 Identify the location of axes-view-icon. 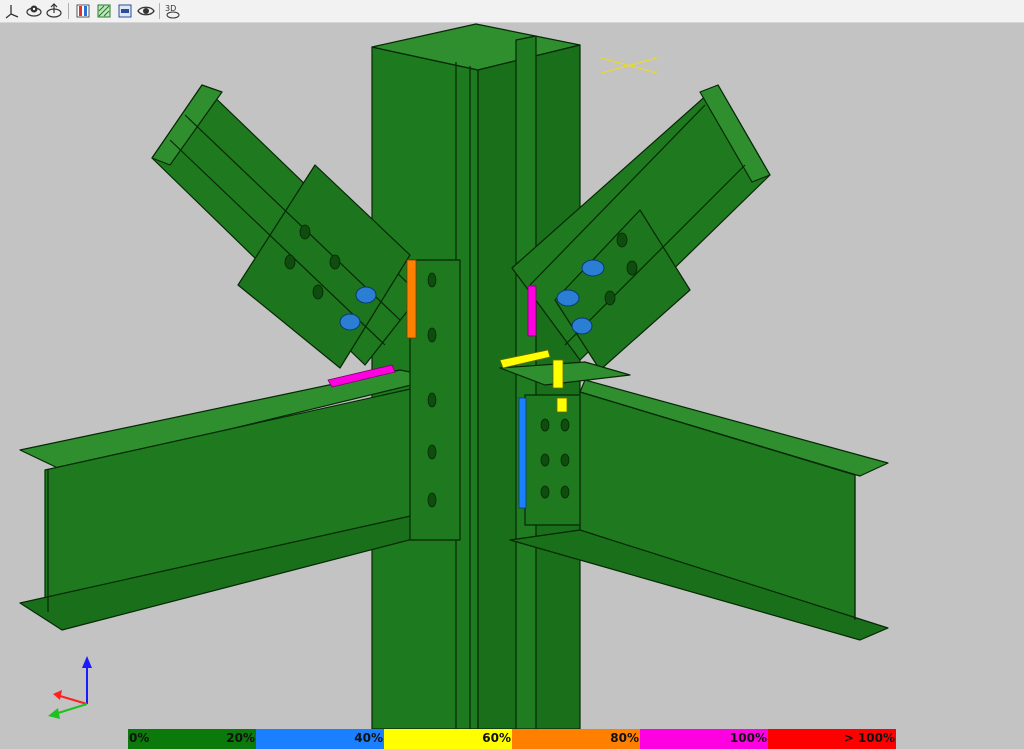
(12, 12).